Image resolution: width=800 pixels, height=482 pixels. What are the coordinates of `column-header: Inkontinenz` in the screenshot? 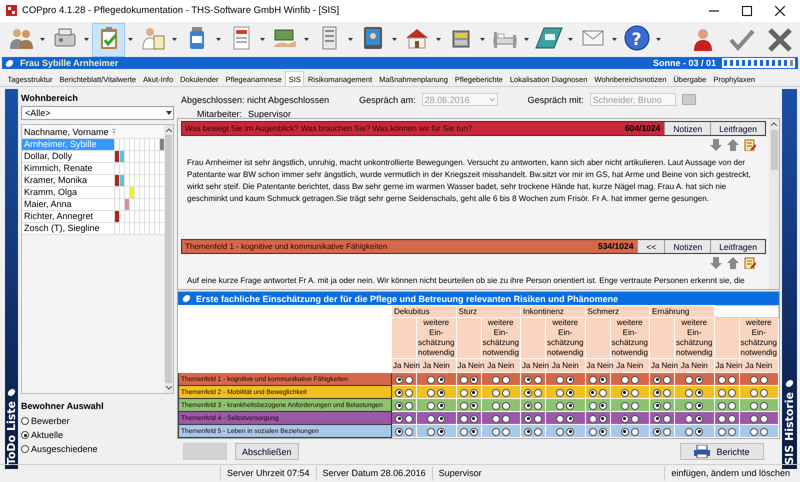 It's located at (552, 312).